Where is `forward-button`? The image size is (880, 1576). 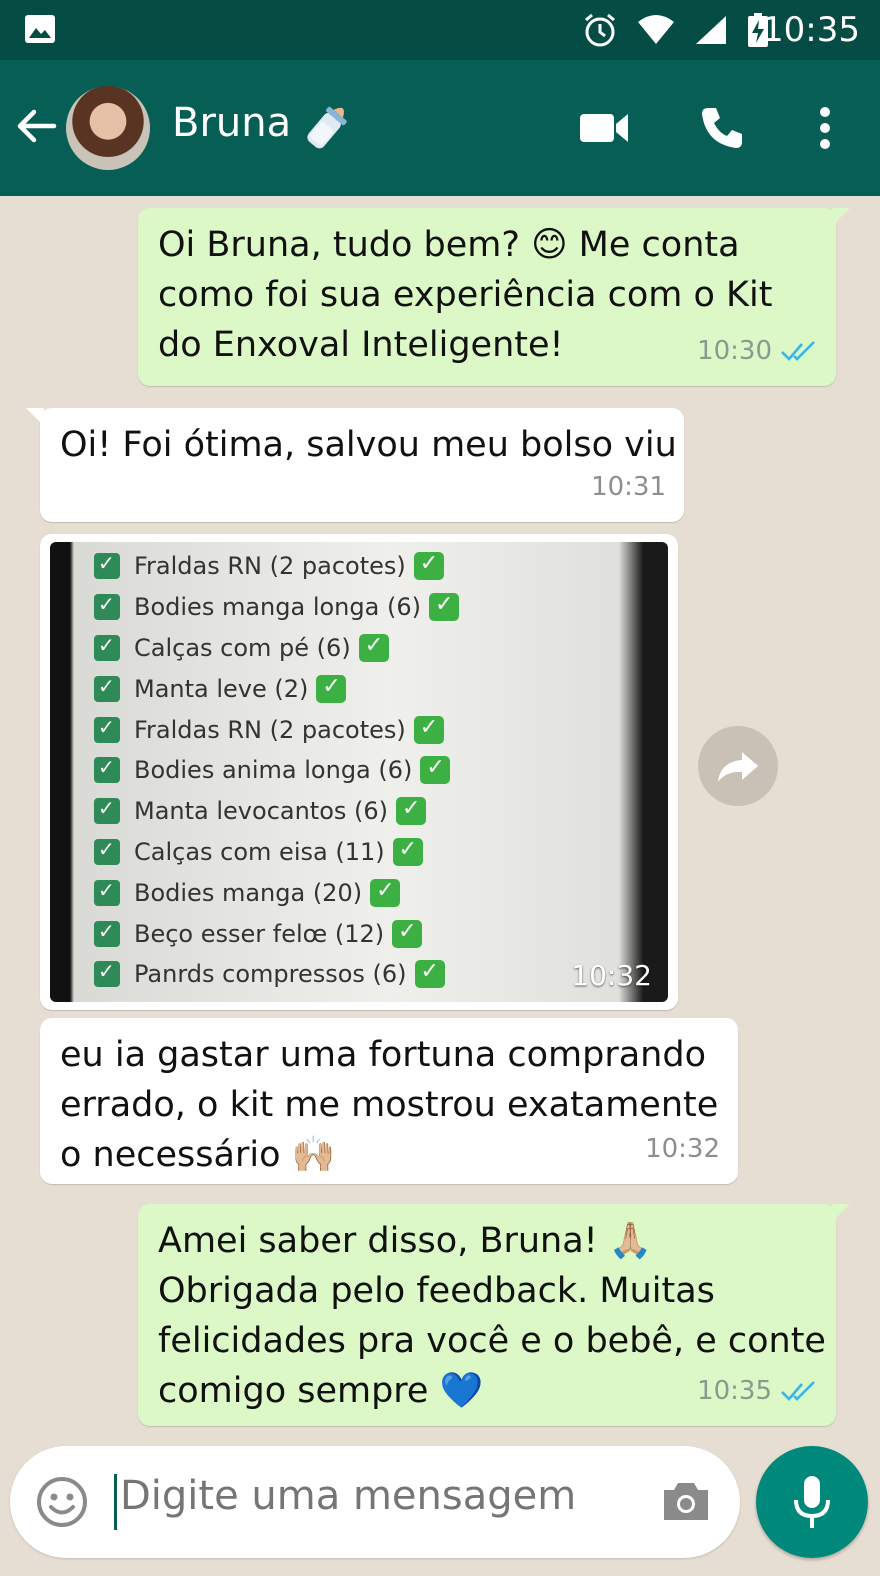
forward-button is located at coordinates (738, 766).